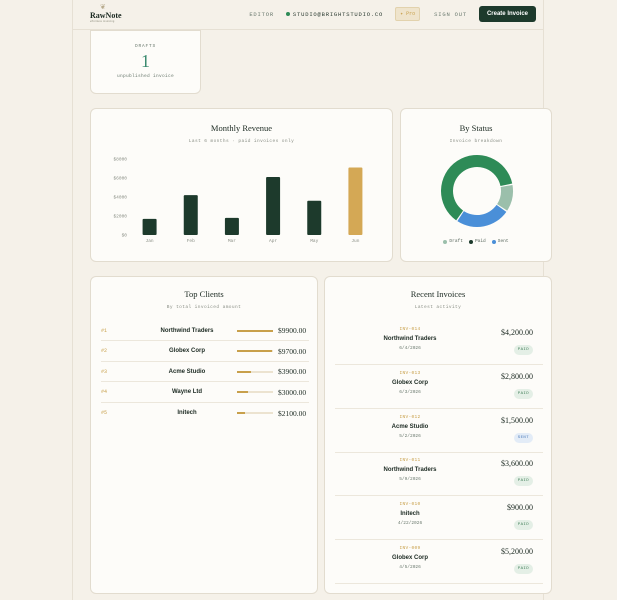 The height and width of the screenshot is (600, 617). I want to click on invoice-info: INV-012 Acme Studio 5/2/2026, so click(410, 427).